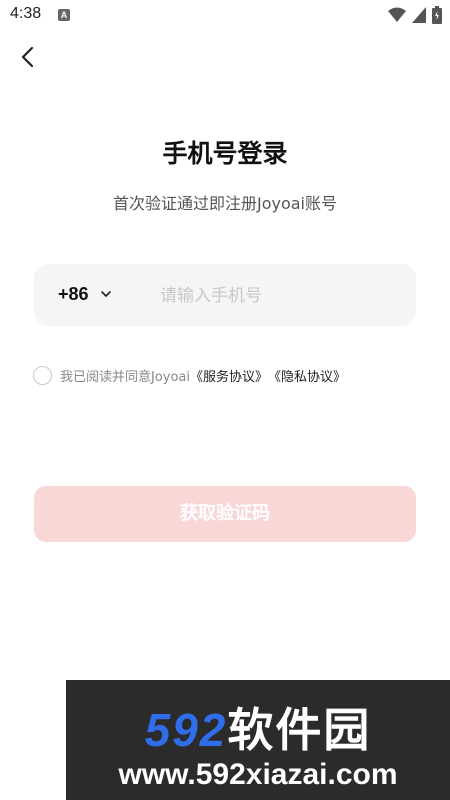 The height and width of the screenshot is (800, 450). What do you see at coordinates (64, 15) in the screenshot?
I see `notification-badge: A` at bounding box center [64, 15].